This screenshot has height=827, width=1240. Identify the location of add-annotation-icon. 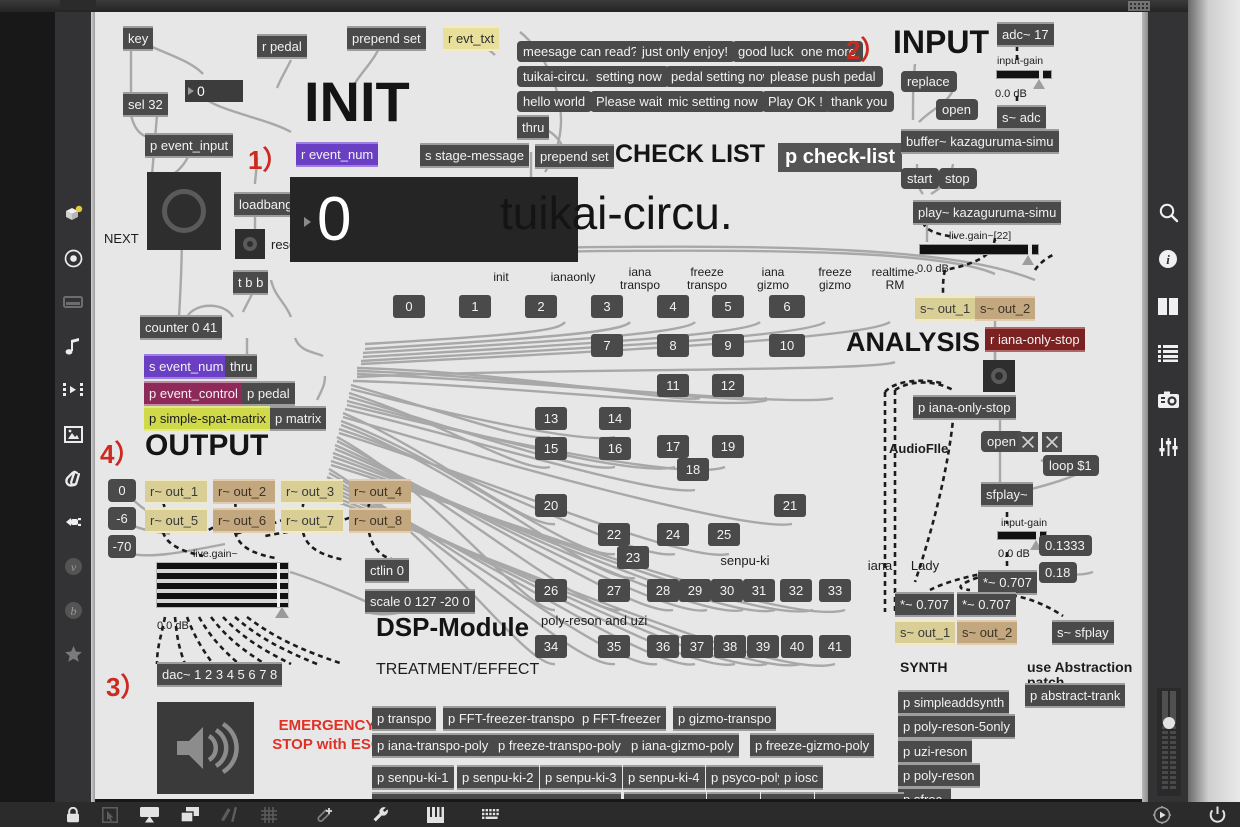
(324, 815).